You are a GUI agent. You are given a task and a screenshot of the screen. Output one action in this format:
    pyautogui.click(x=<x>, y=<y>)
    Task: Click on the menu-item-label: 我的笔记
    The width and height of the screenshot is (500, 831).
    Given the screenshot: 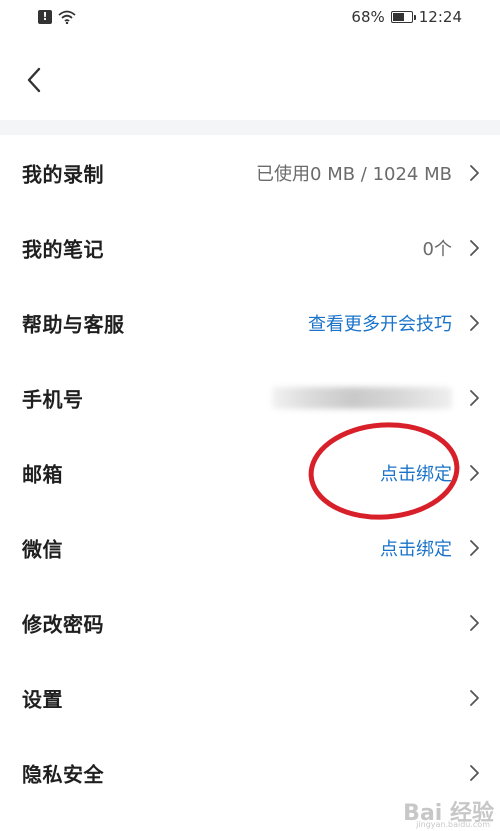 What is the action you would take?
    pyautogui.click(x=63, y=249)
    